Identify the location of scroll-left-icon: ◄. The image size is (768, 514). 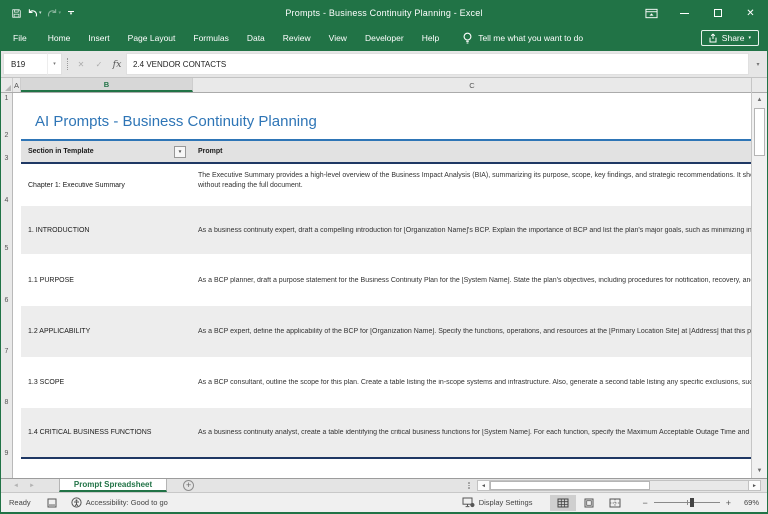
(483, 485).